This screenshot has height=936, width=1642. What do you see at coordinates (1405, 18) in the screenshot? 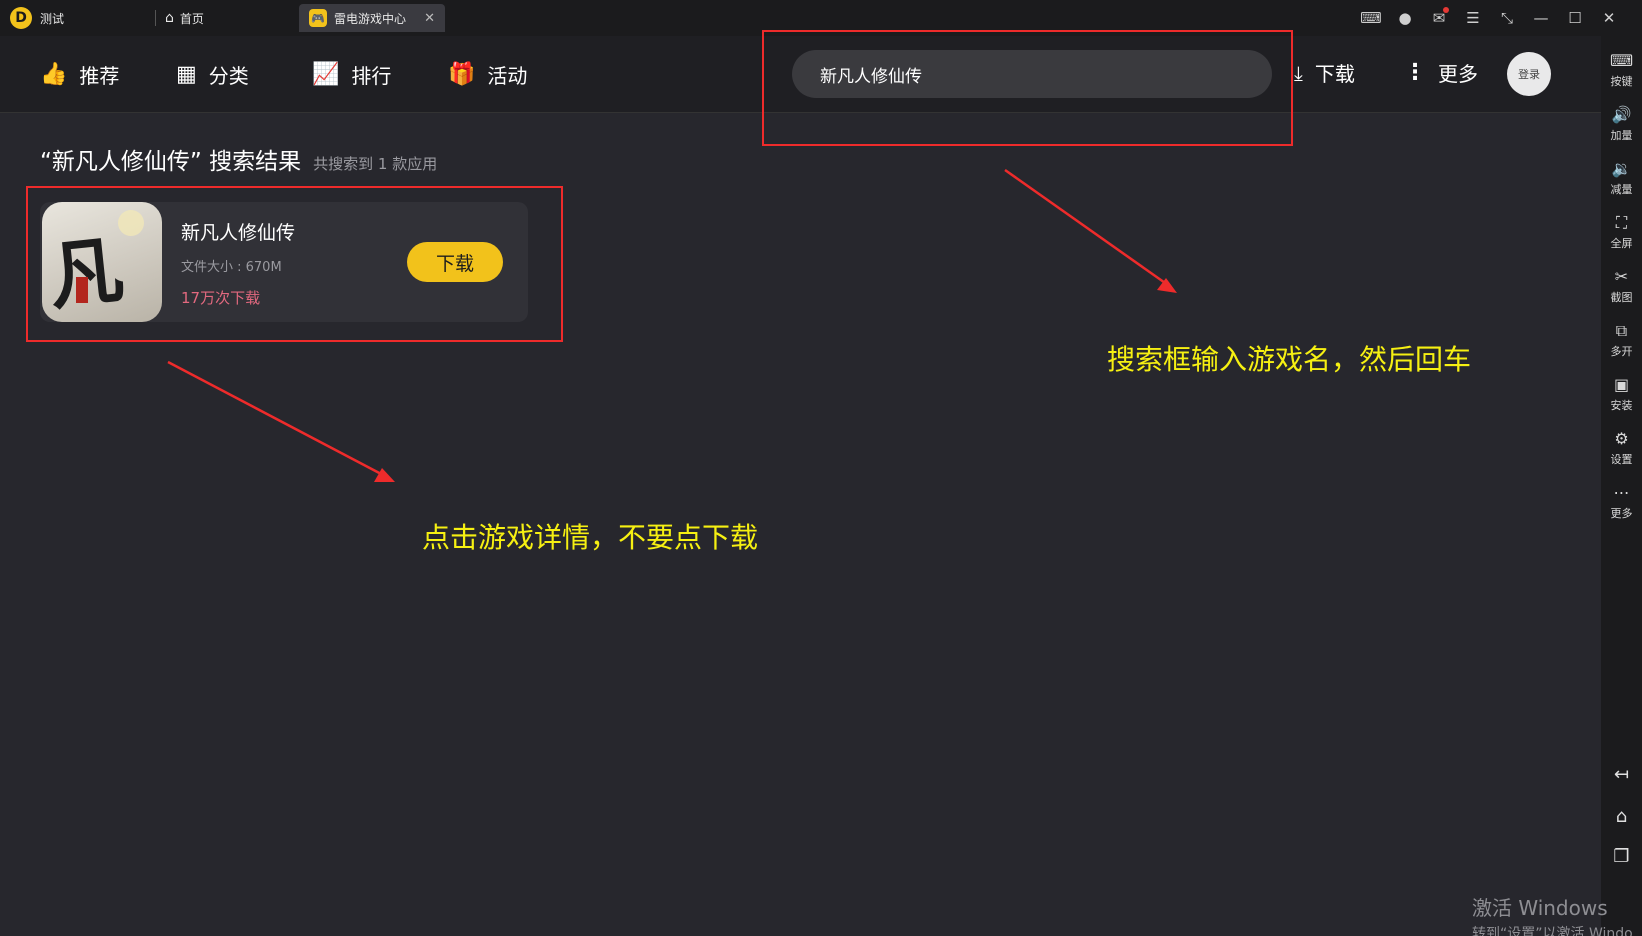
I see `avatar-icon: ●` at bounding box center [1405, 18].